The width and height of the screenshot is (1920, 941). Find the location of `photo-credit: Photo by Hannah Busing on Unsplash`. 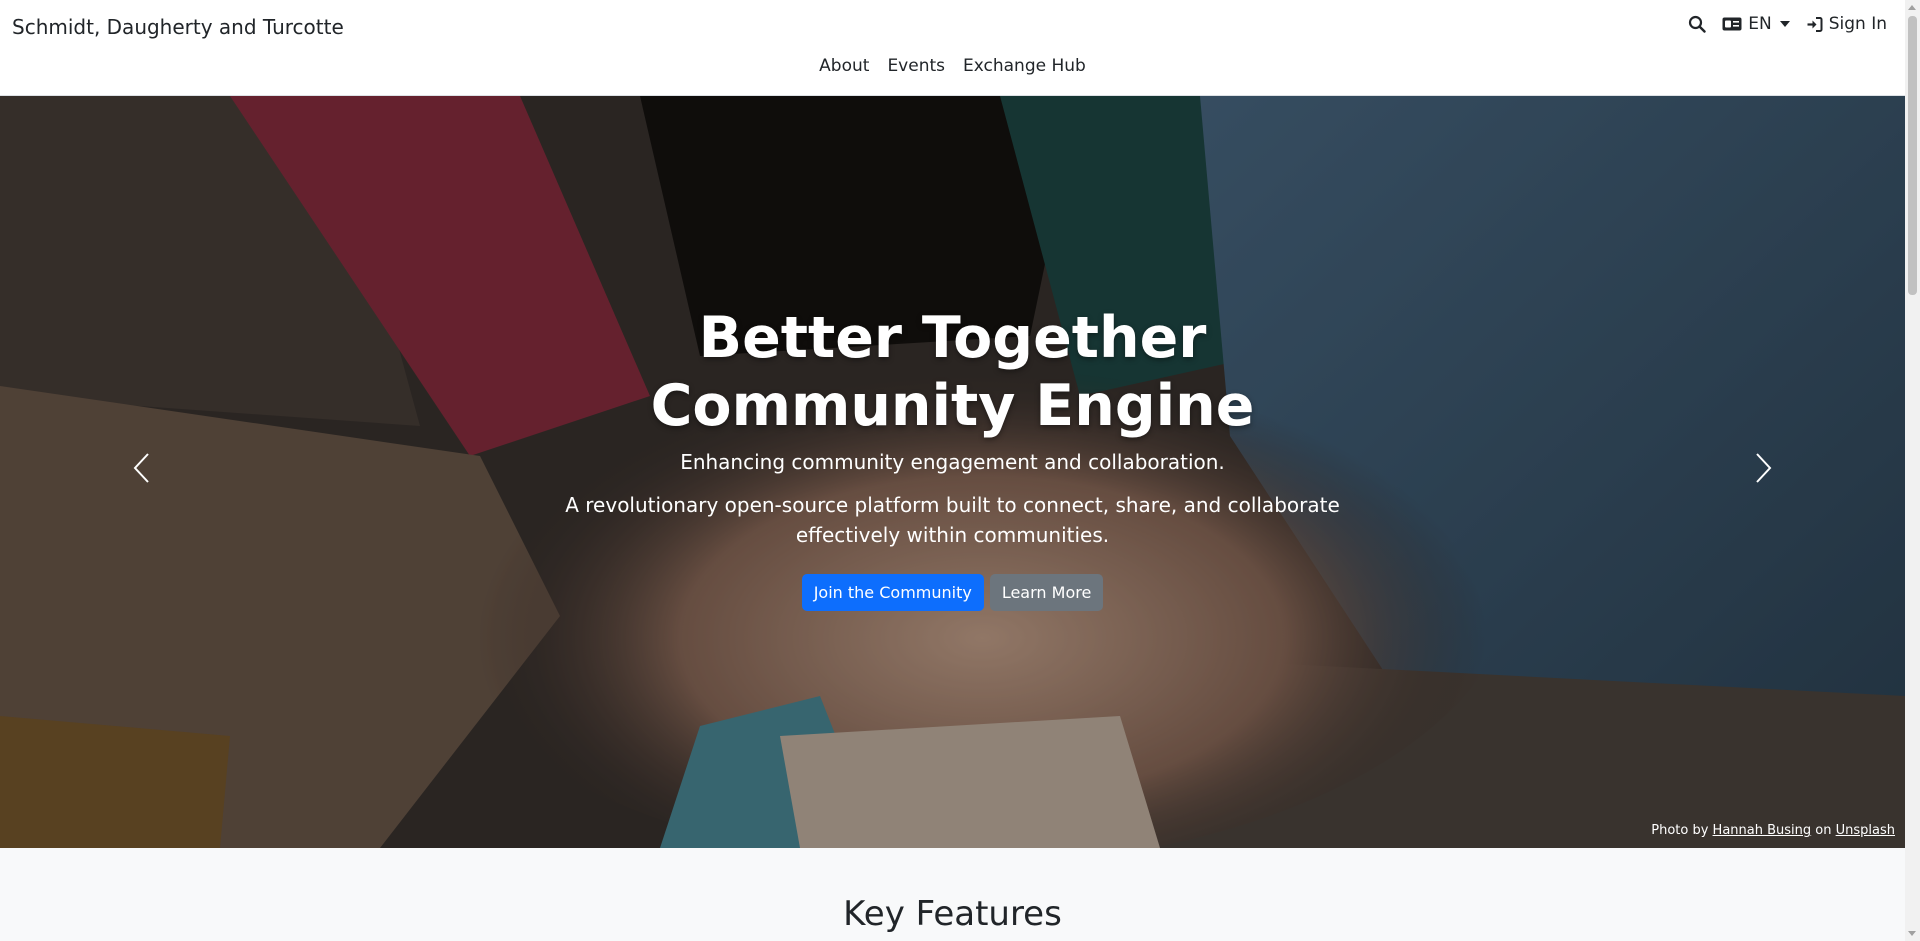

photo-credit: Photo by Hannah Busing on Unsplash is located at coordinates (1773, 830).